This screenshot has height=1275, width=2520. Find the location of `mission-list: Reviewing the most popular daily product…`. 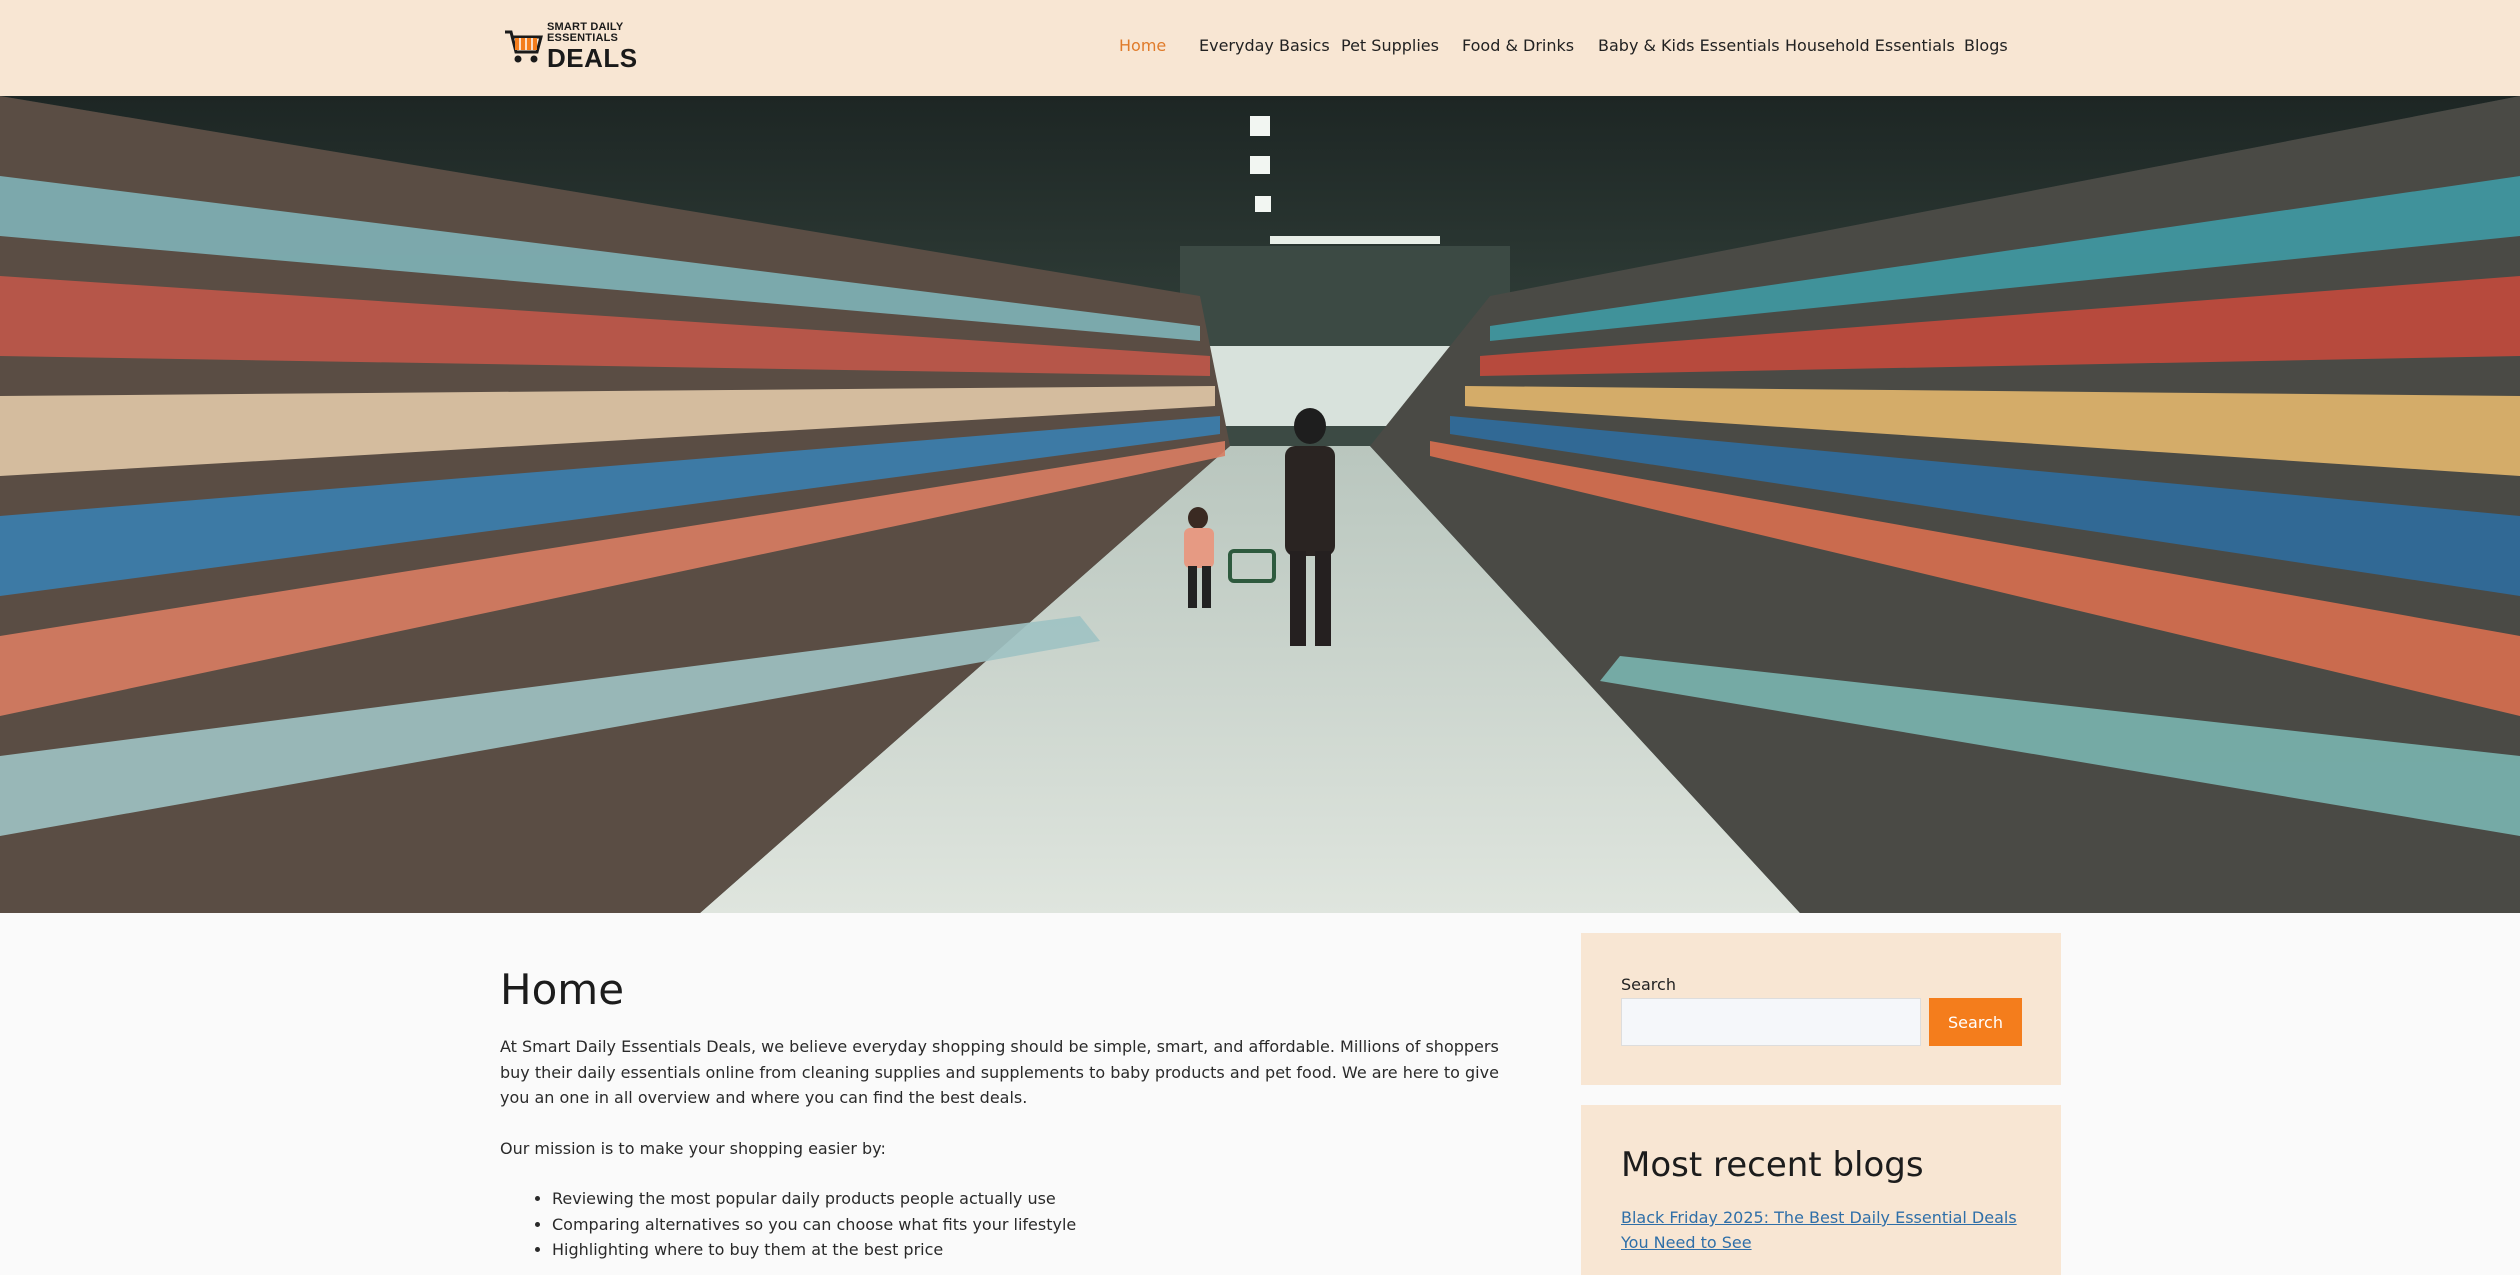

mission-list: Reviewing the most popular daily product… is located at coordinates (1036, 1224).